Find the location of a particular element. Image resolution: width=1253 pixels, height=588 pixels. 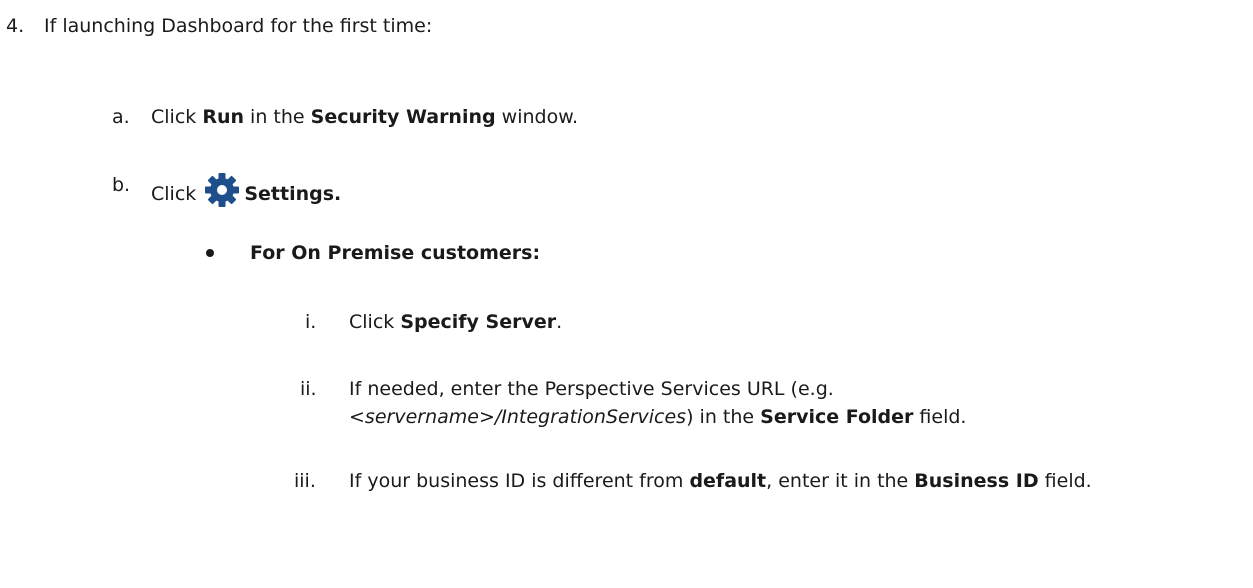

service-url-example: <servername>/IntegrationServices is located at coordinates (518, 417).